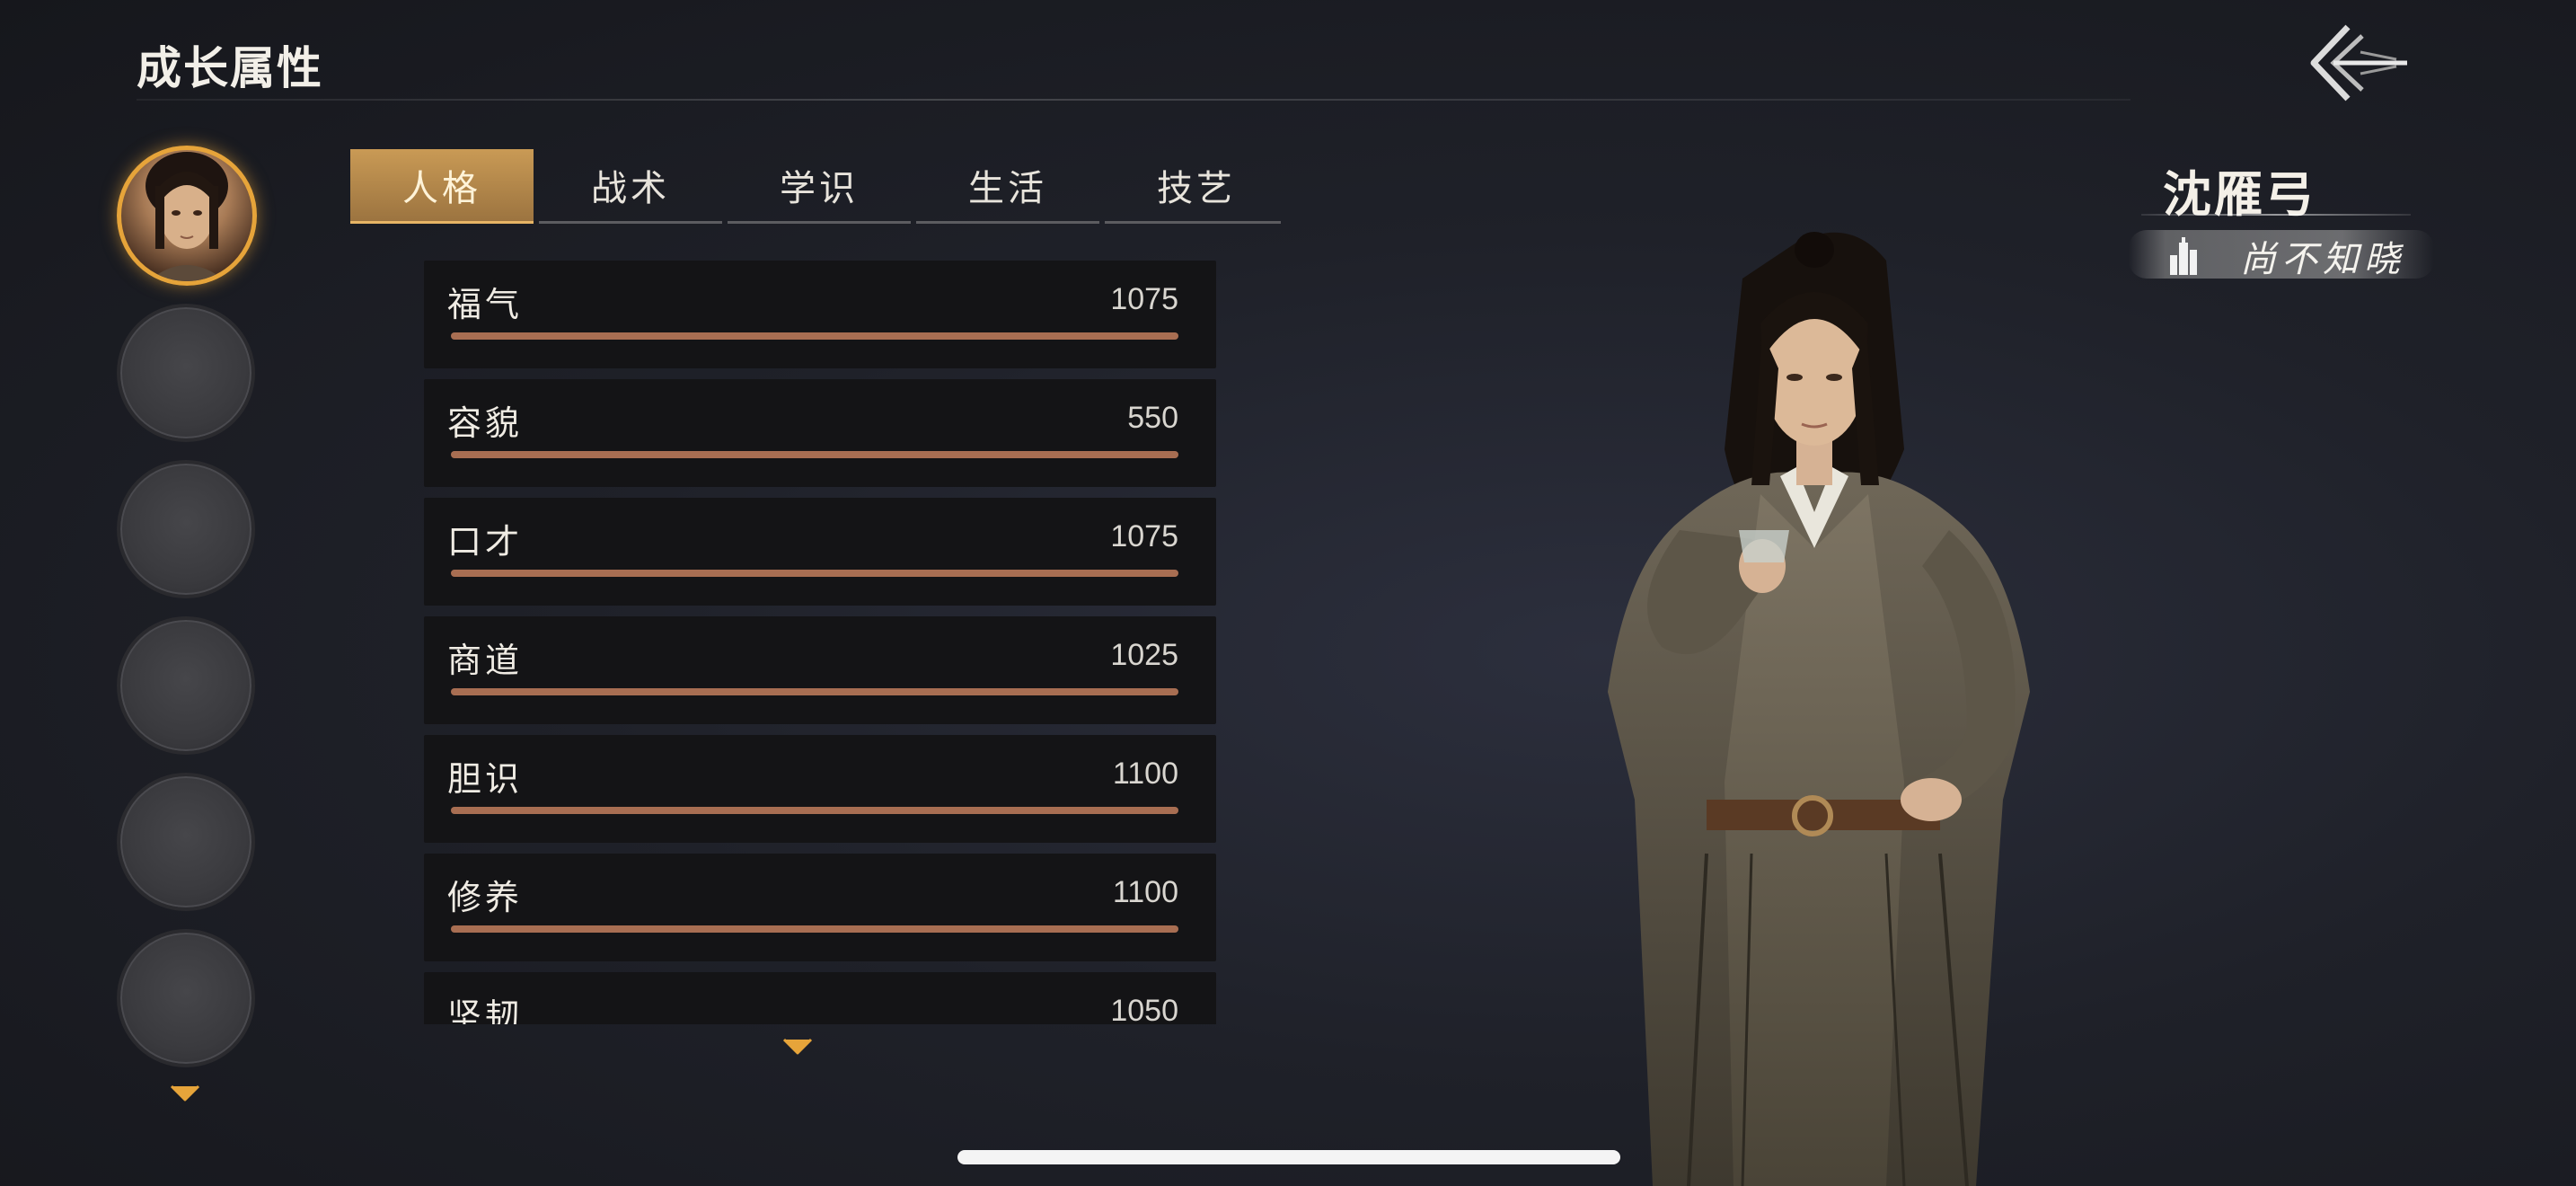  Describe the element at coordinates (820, 907) in the screenshot. I see `stat-row: 修养 1100` at that location.